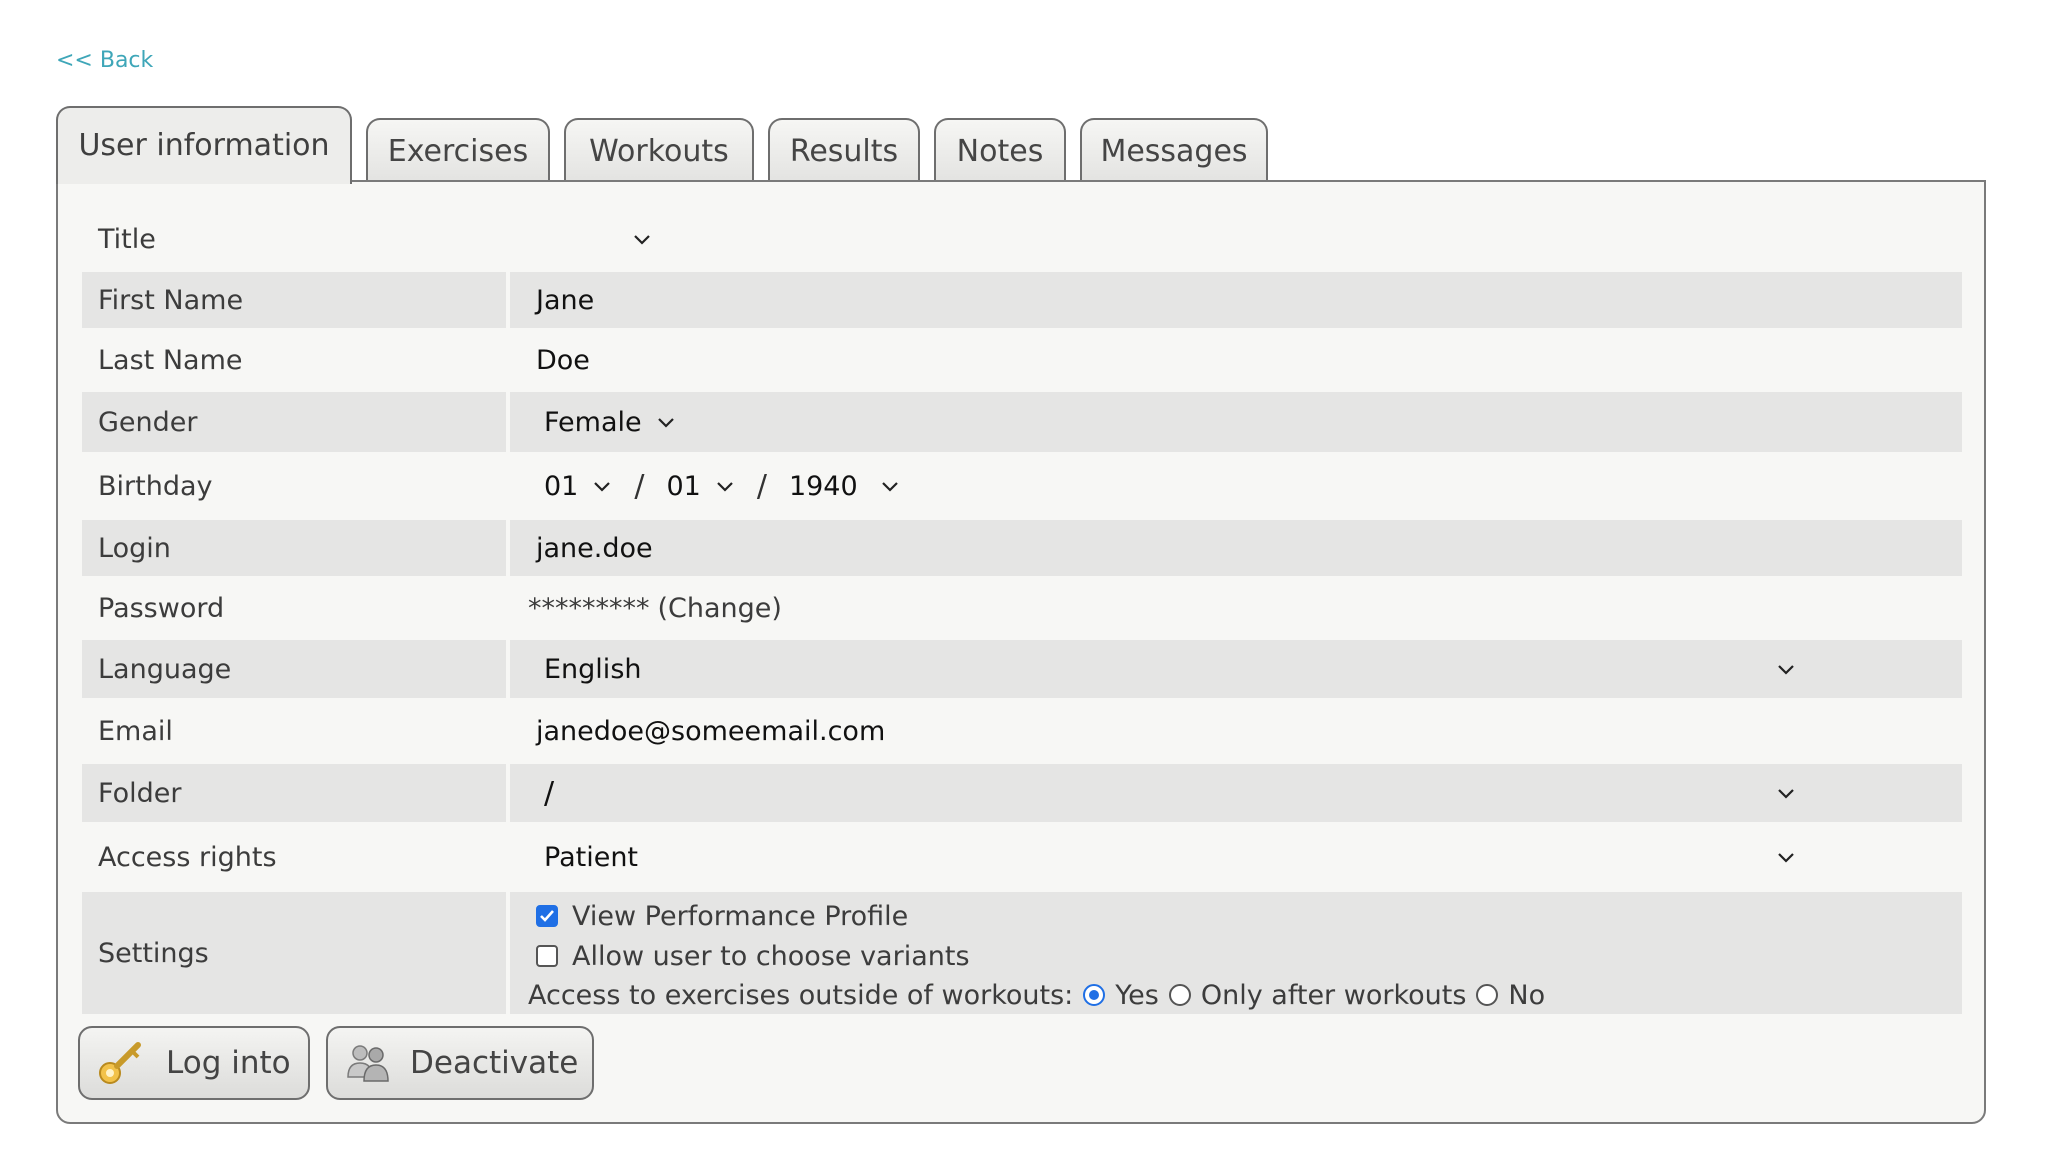 The image size is (2058, 1176). I want to click on tab-user-information: User information, so click(204, 145).